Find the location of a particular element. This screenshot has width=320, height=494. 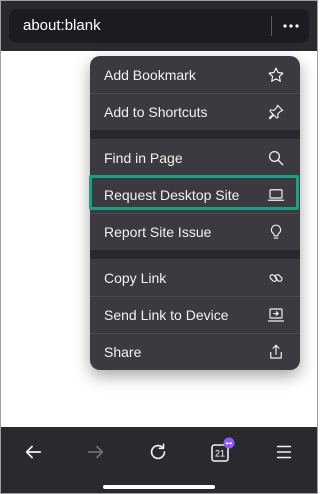

lightbulb-icon is located at coordinates (276, 232).